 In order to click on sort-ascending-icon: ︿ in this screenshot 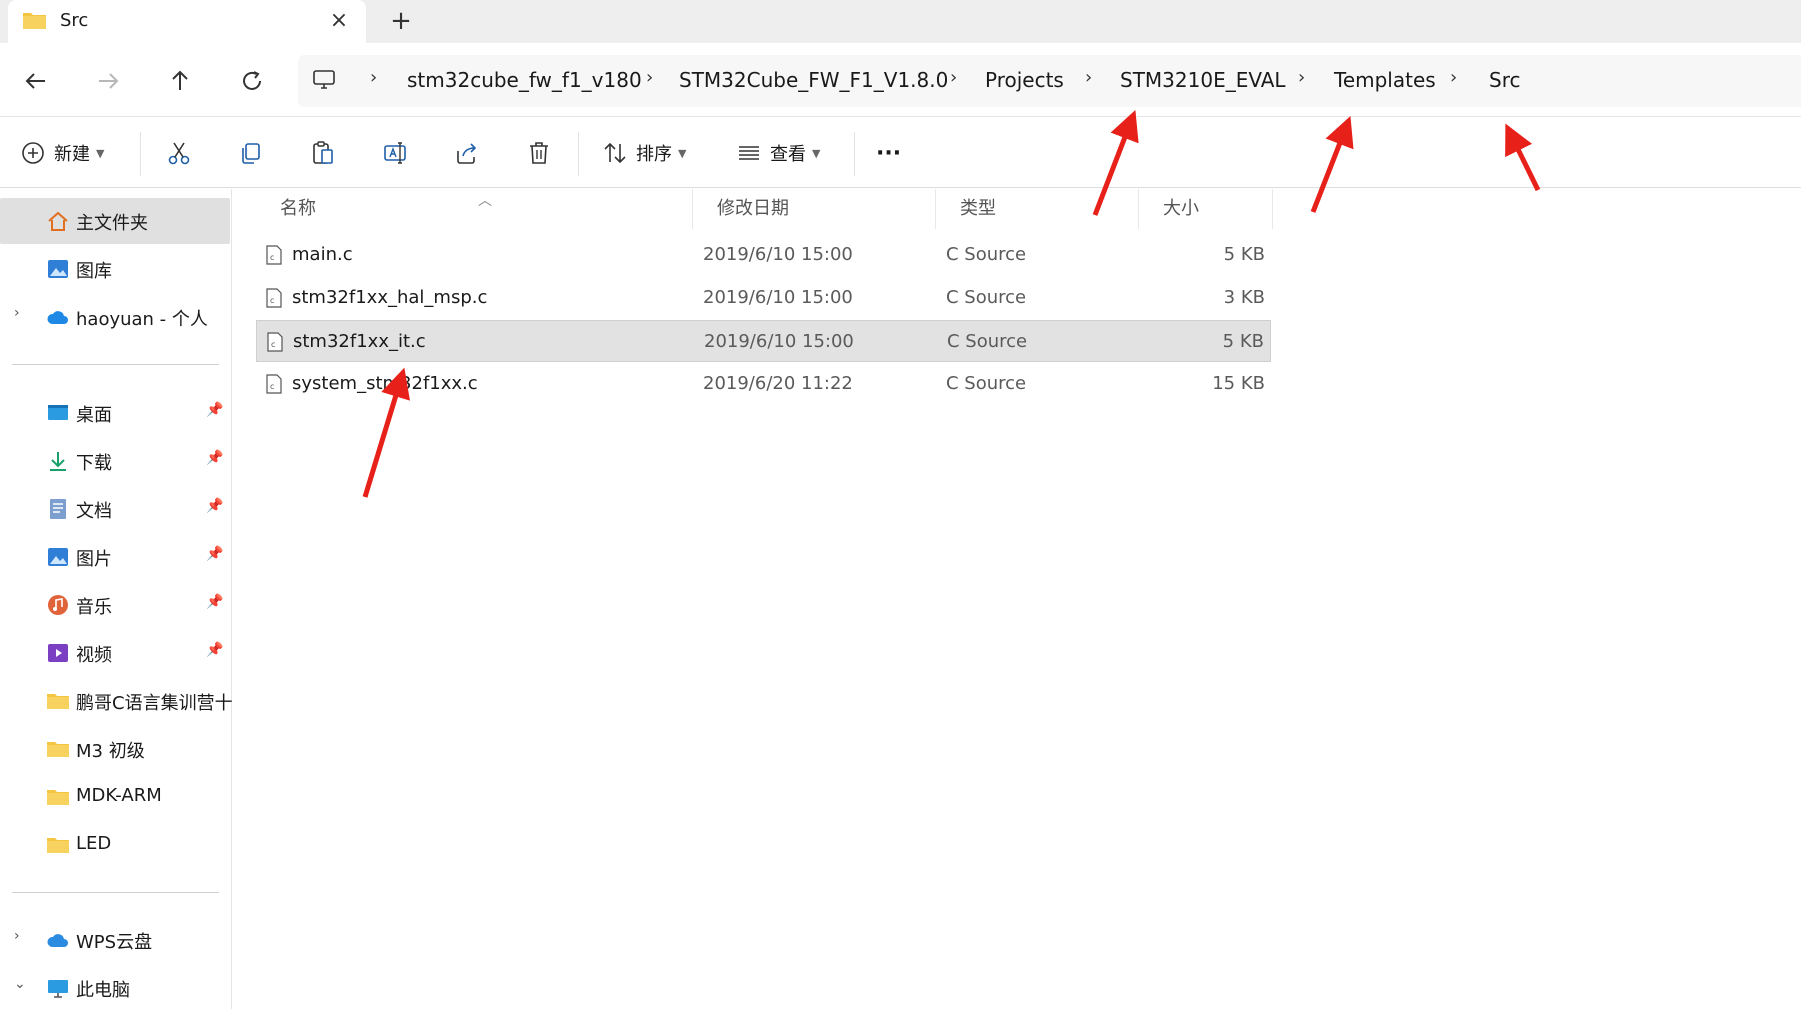, I will do `click(485, 201)`.